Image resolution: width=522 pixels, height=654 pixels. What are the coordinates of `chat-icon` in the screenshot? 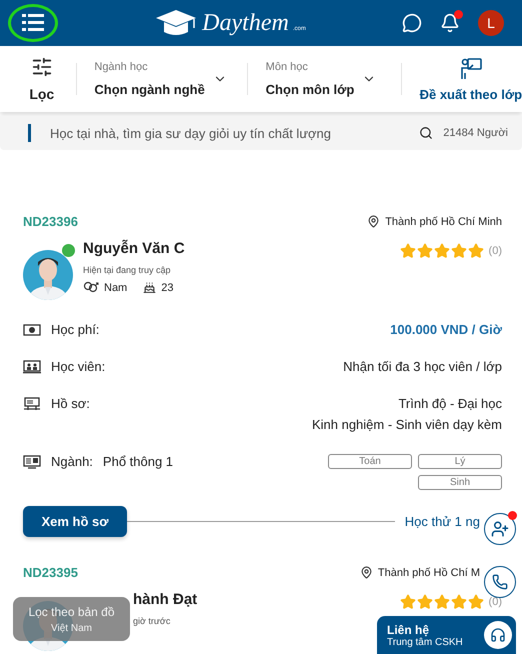 It's located at (412, 23).